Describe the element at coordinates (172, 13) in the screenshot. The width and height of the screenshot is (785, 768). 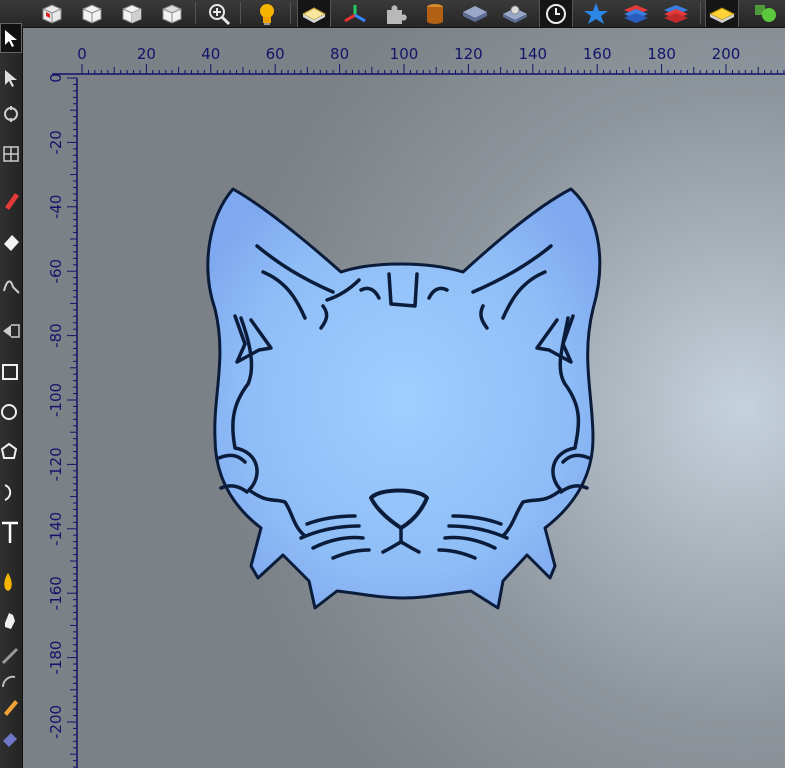
I see `top-view-icon` at that location.